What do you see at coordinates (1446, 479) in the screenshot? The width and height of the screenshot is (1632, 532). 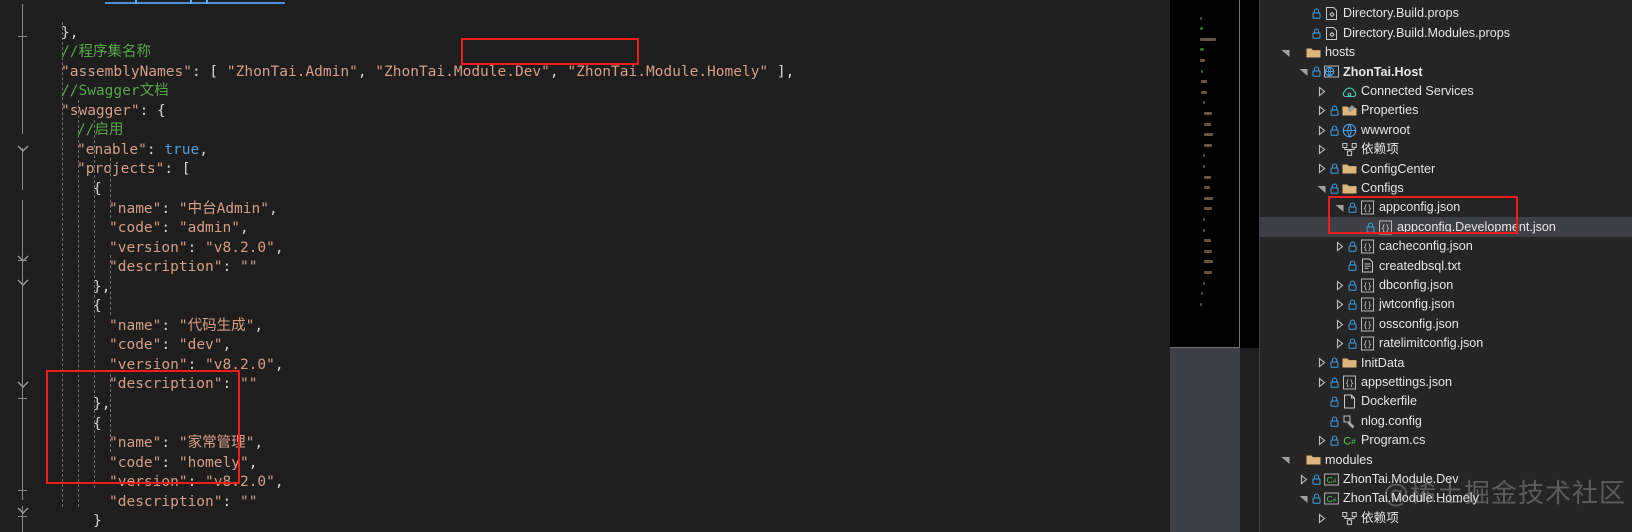 I see `tree-row-zhontai-module-dev: C# ZhonTai.Module.Dev` at bounding box center [1446, 479].